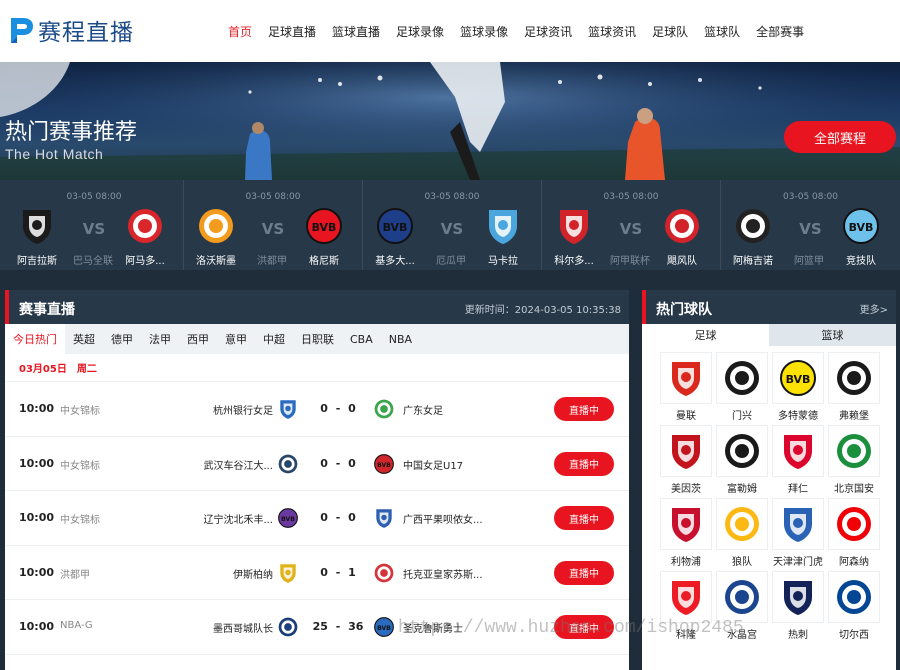 Image resolution: width=900 pixels, height=670 pixels. I want to click on league-tab-7: 日职联, so click(317, 339).